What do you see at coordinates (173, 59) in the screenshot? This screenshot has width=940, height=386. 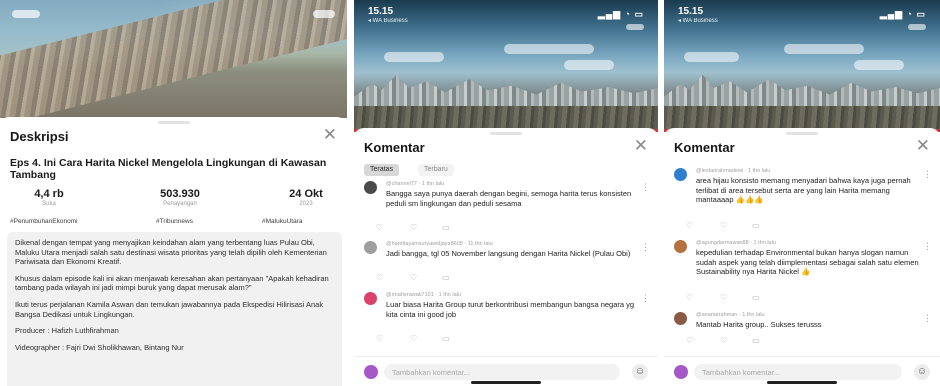 I see `video-thumbnail-coastal` at bounding box center [173, 59].